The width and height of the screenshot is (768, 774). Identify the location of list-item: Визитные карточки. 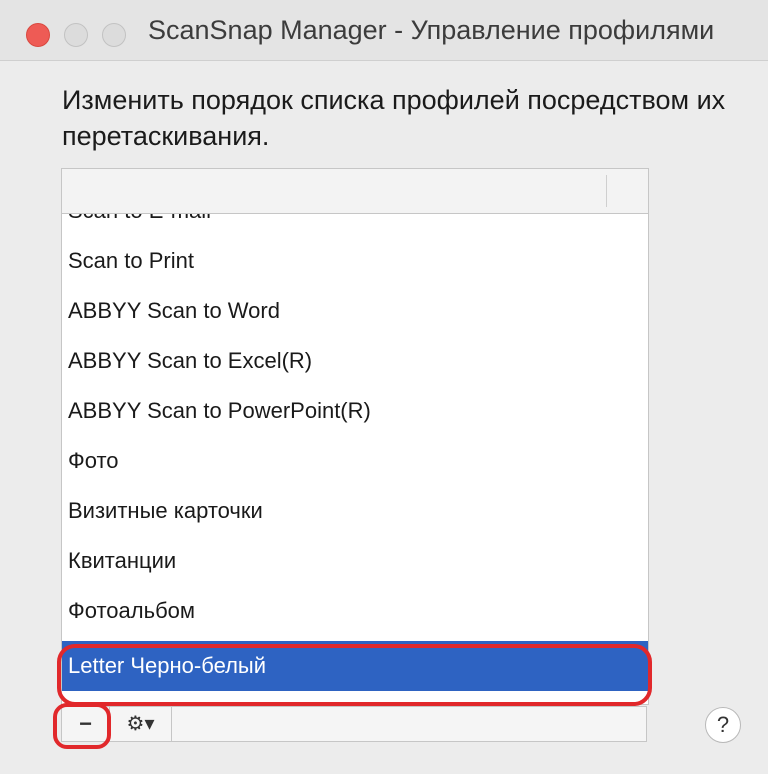
(355, 511).